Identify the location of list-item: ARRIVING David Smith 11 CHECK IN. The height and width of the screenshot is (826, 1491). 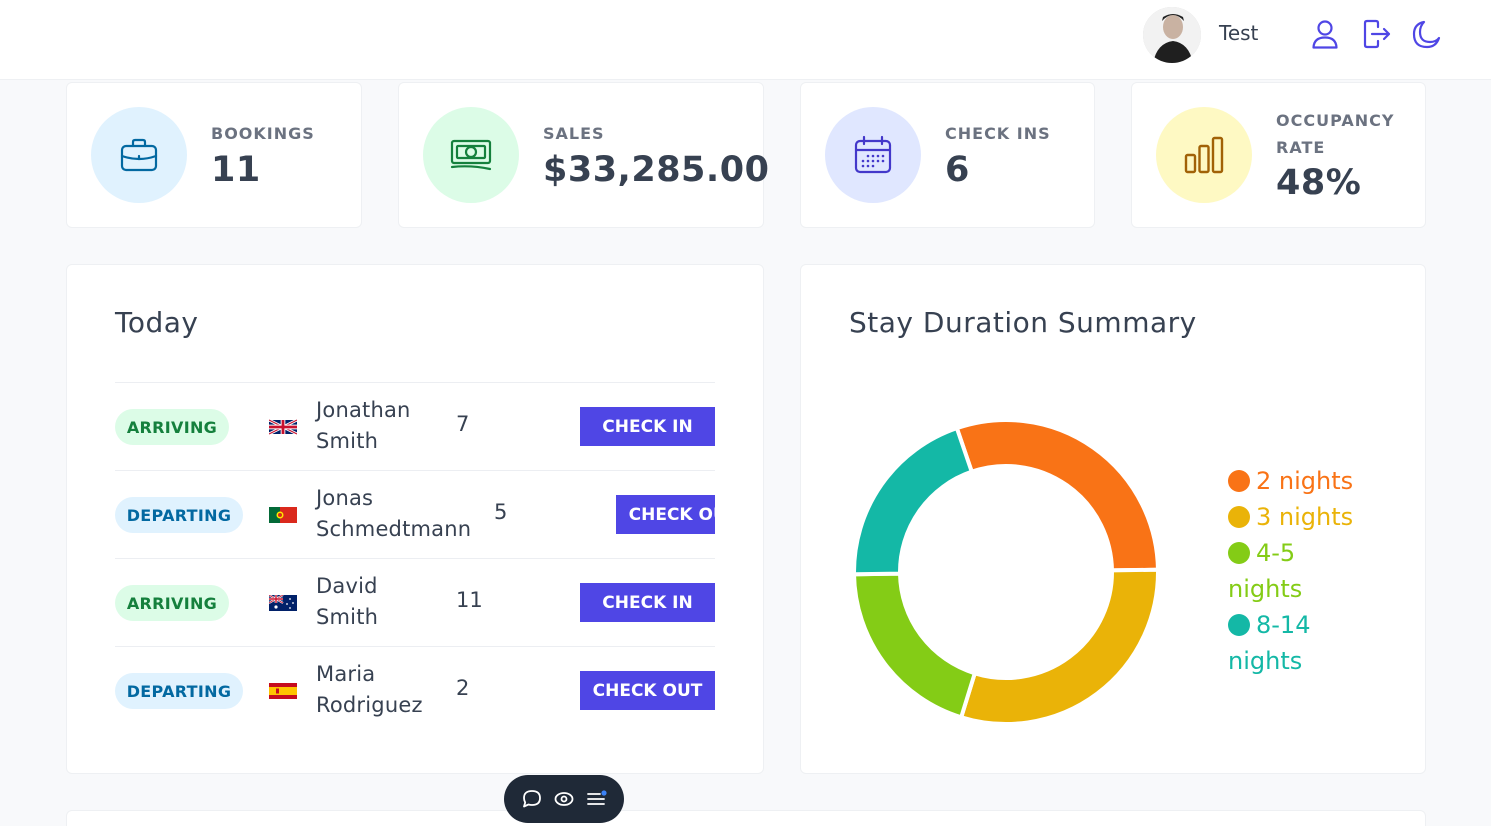
(415, 602).